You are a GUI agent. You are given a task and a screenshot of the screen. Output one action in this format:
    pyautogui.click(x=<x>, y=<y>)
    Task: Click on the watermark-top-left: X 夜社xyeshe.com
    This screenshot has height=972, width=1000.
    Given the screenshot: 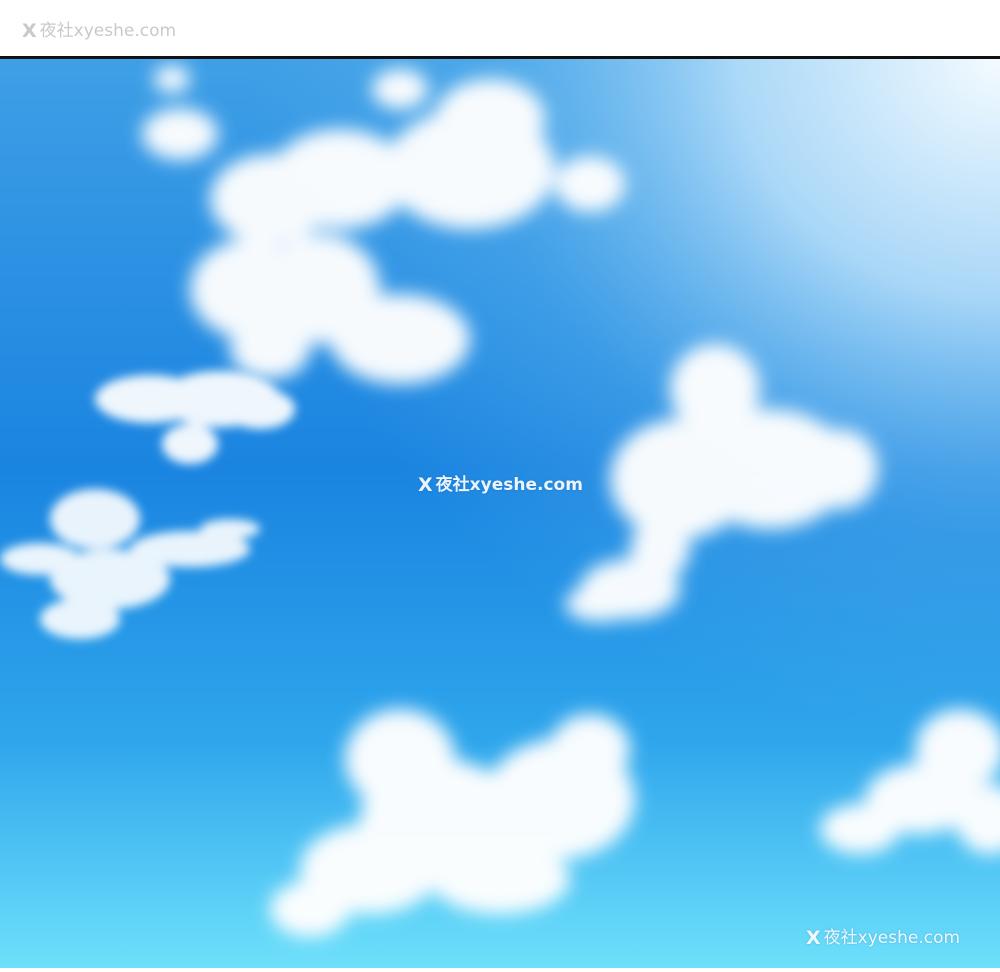 What is the action you would take?
    pyautogui.click(x=99, y=31)
    